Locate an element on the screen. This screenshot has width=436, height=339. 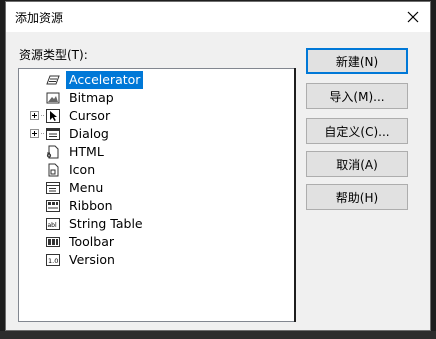
version-icon: 1.0 is located at coordinates (53, 260).